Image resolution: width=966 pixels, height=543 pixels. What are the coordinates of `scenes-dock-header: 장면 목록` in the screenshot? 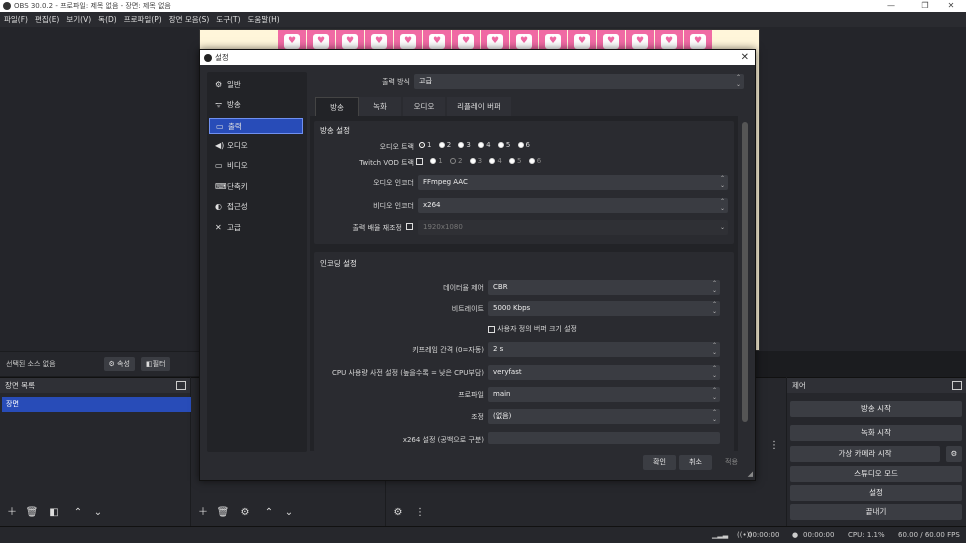 It's located at (95, 385).